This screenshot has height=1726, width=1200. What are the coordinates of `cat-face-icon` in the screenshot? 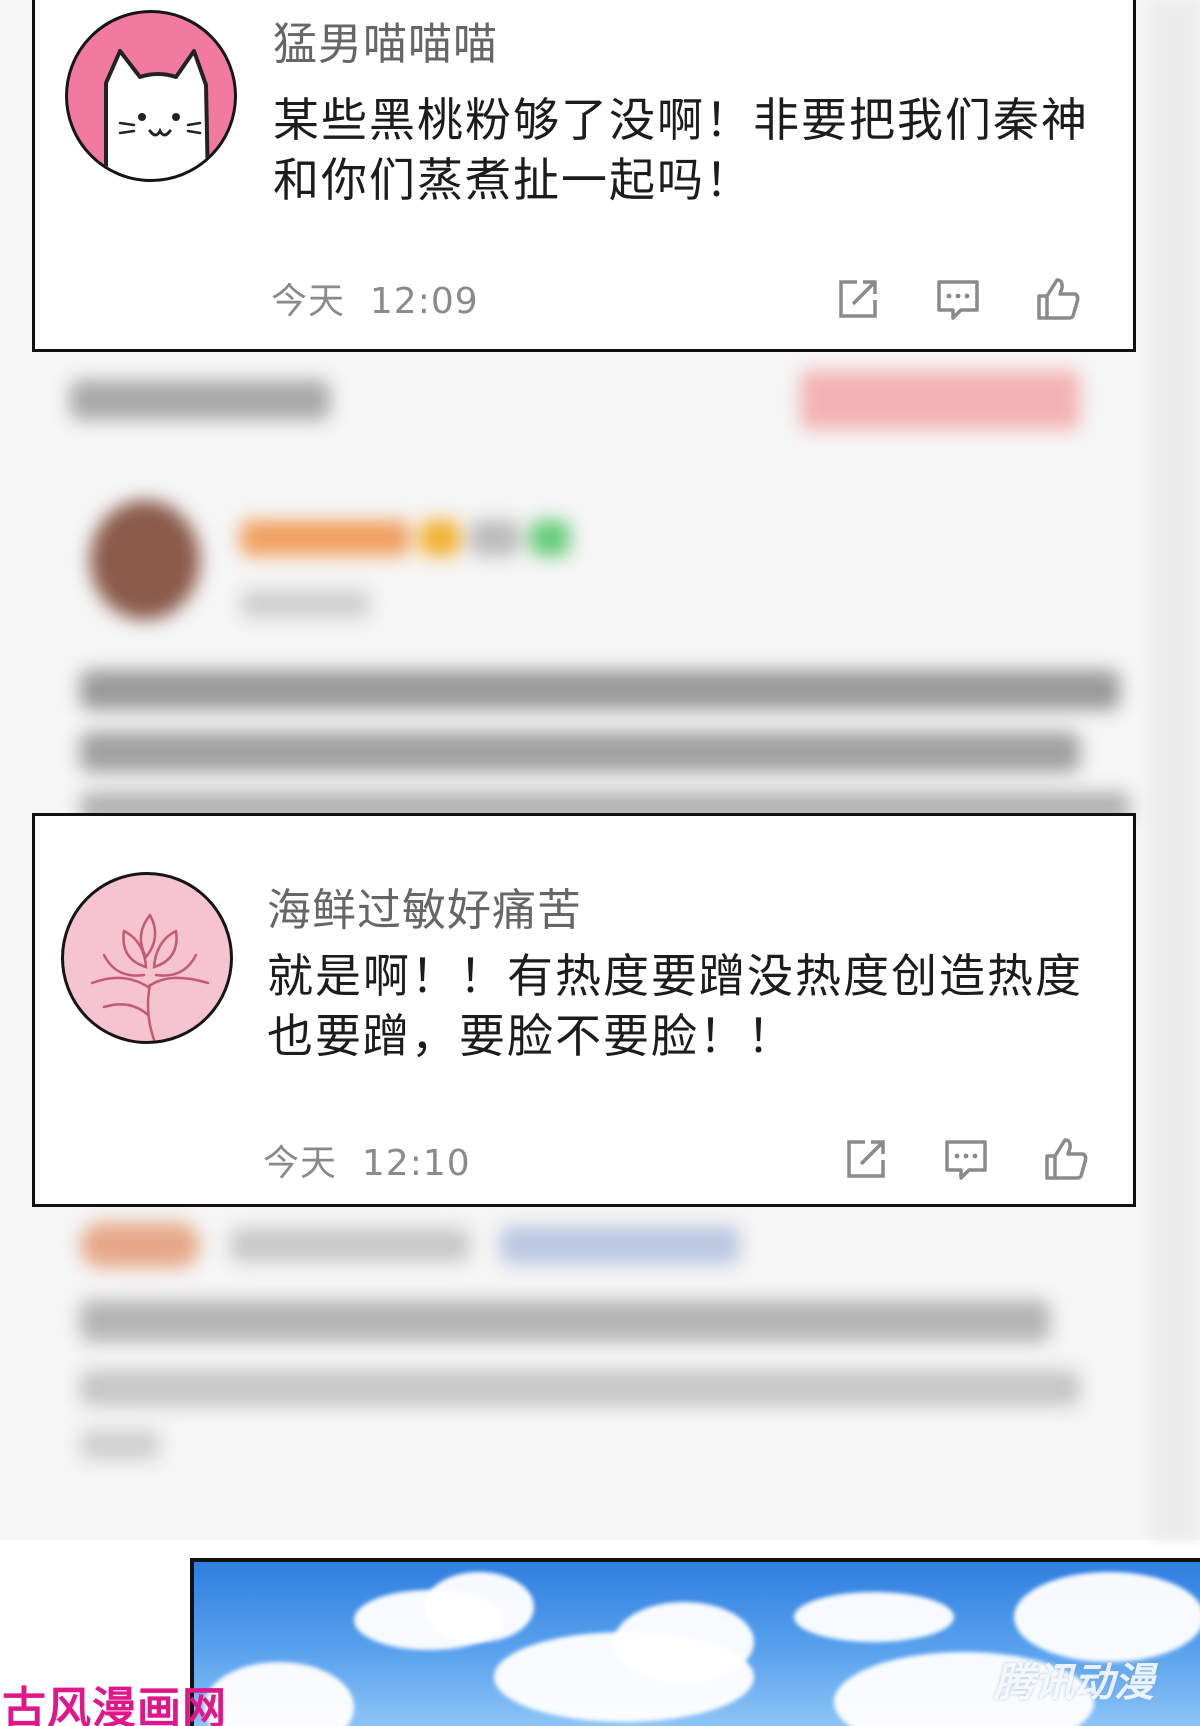 It's located at (157, 114).